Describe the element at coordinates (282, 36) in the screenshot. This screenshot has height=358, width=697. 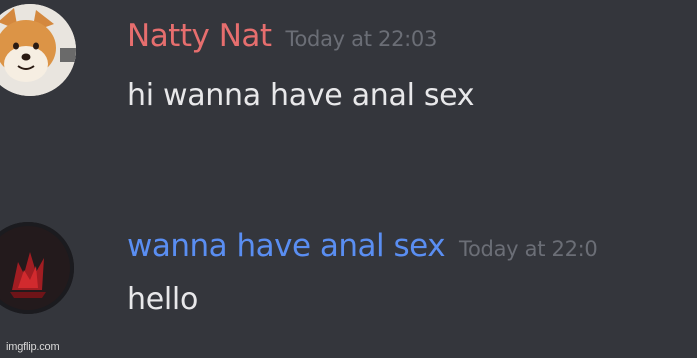
I see `message-header: Natty Nat Today at 22:03` at that location.